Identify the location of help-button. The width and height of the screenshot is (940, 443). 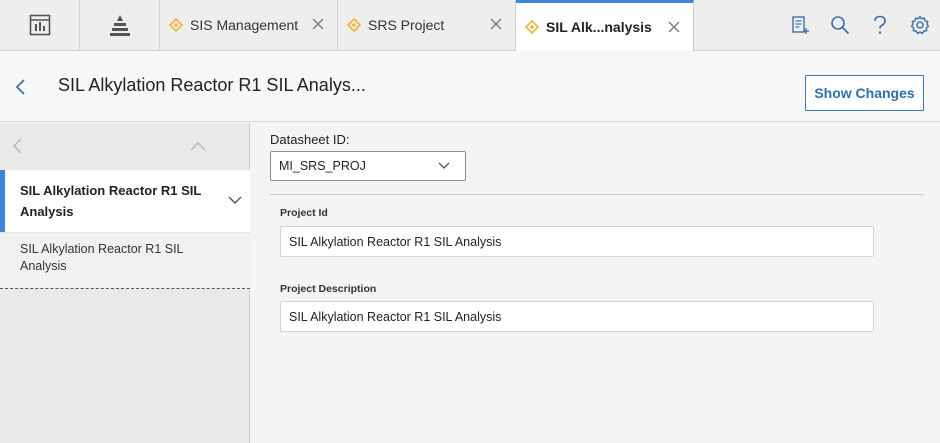
(880, 25).